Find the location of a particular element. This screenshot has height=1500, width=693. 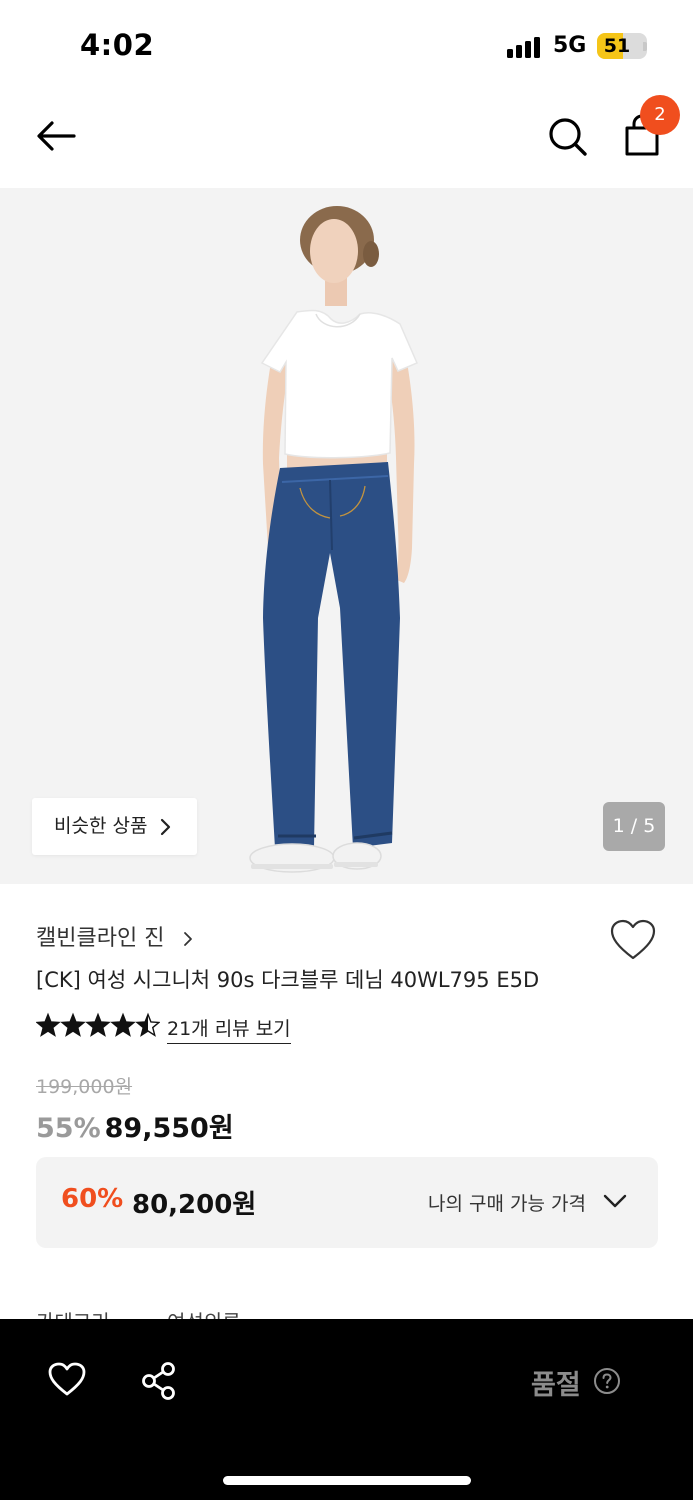

brand-name: 캘빈클라인 진 is located at coordinates (100, 938).